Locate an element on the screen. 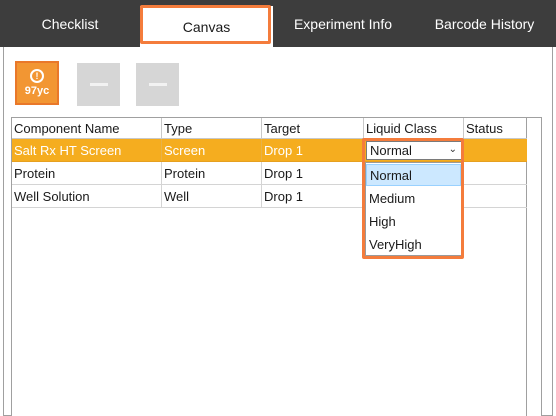 The image size is (556, 416). liquid-class-dropdown-list: Normal Medium High VeryHigh is located at coordinates (413, 209).